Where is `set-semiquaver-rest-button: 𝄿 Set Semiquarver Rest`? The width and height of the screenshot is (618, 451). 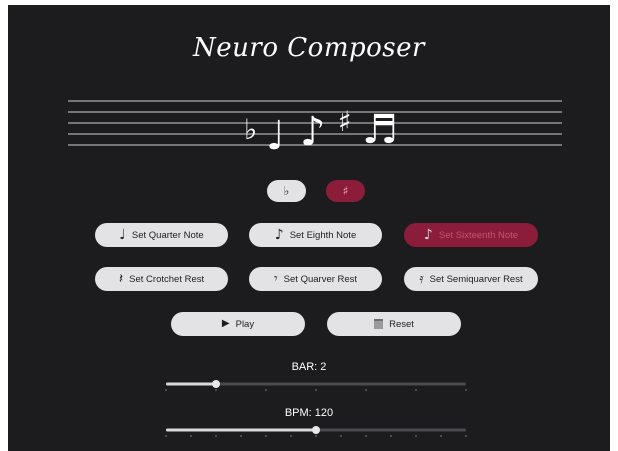
set-semiquaver-rest-button: 𝄿 Set Semiquarver Rest is located at coordinates (471, 279).